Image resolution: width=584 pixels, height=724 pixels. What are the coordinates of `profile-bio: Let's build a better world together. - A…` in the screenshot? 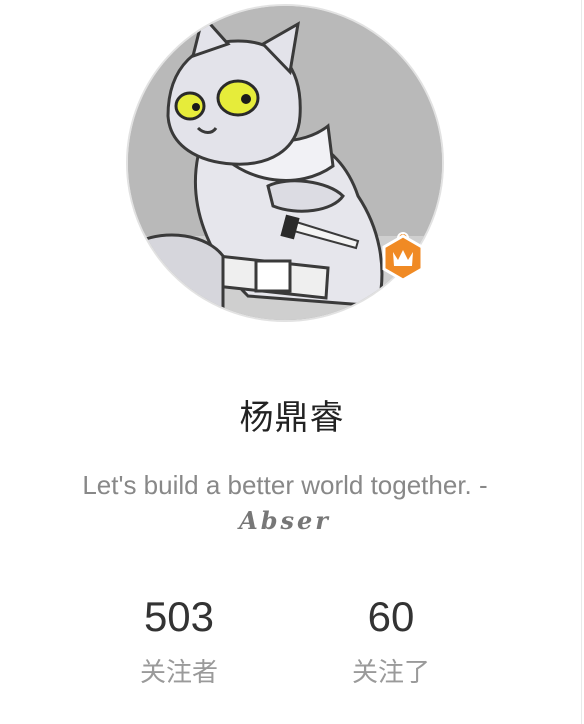 It's located at (285, 503).